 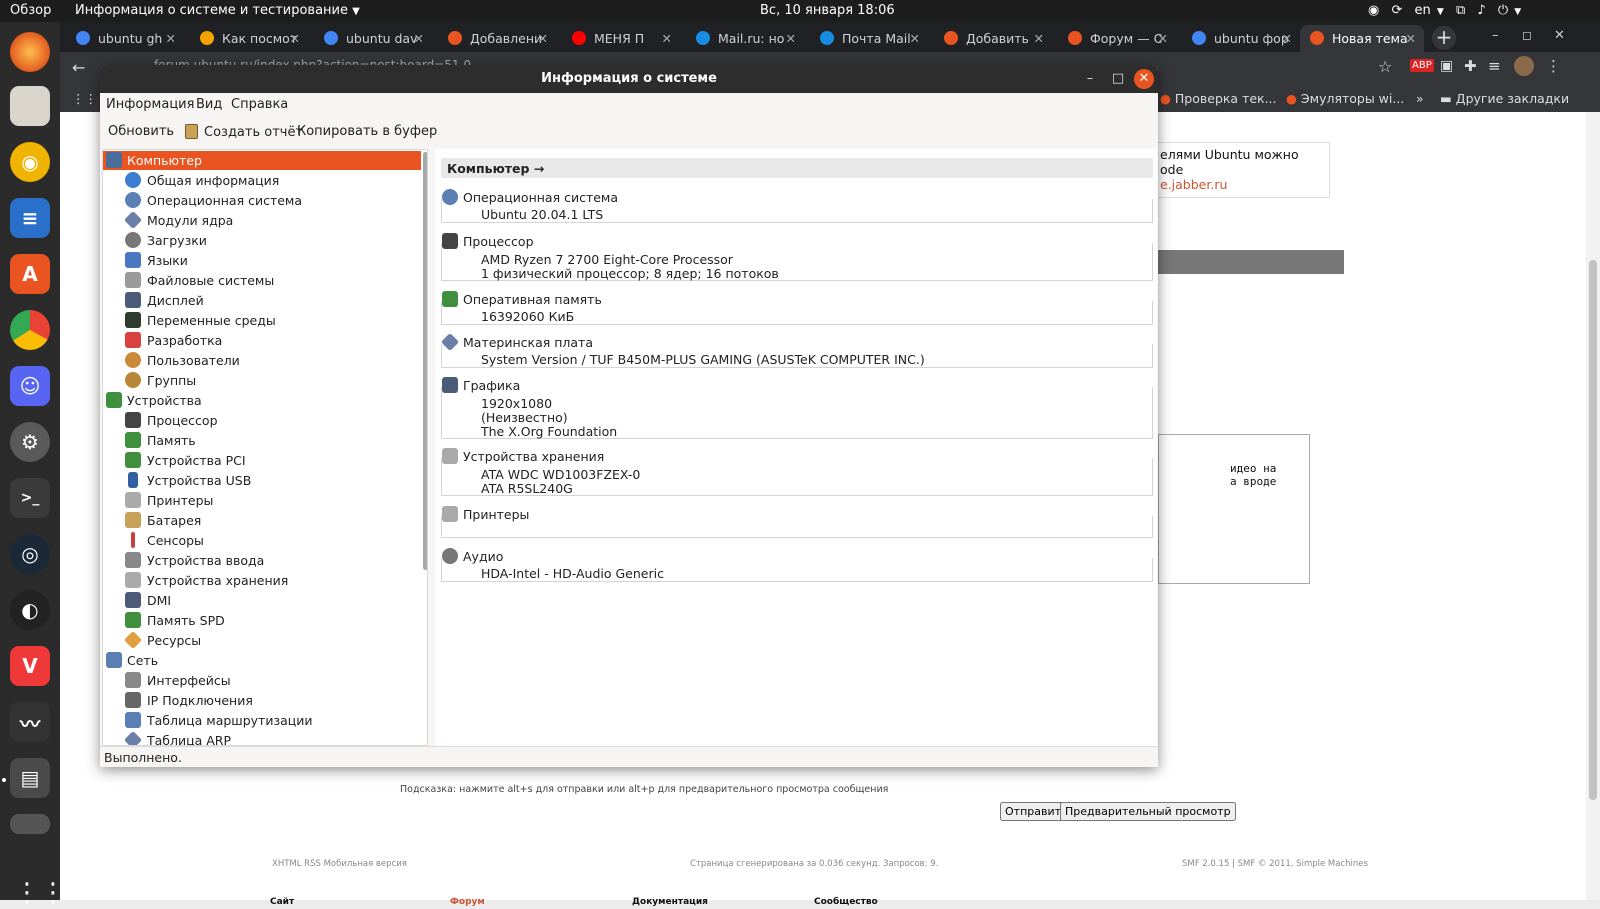 What do you see at coordinates (745, 38) in the screenshot?
I see `browser-tab: Mail.ru: но ✕` at bounding box center [745, 38].